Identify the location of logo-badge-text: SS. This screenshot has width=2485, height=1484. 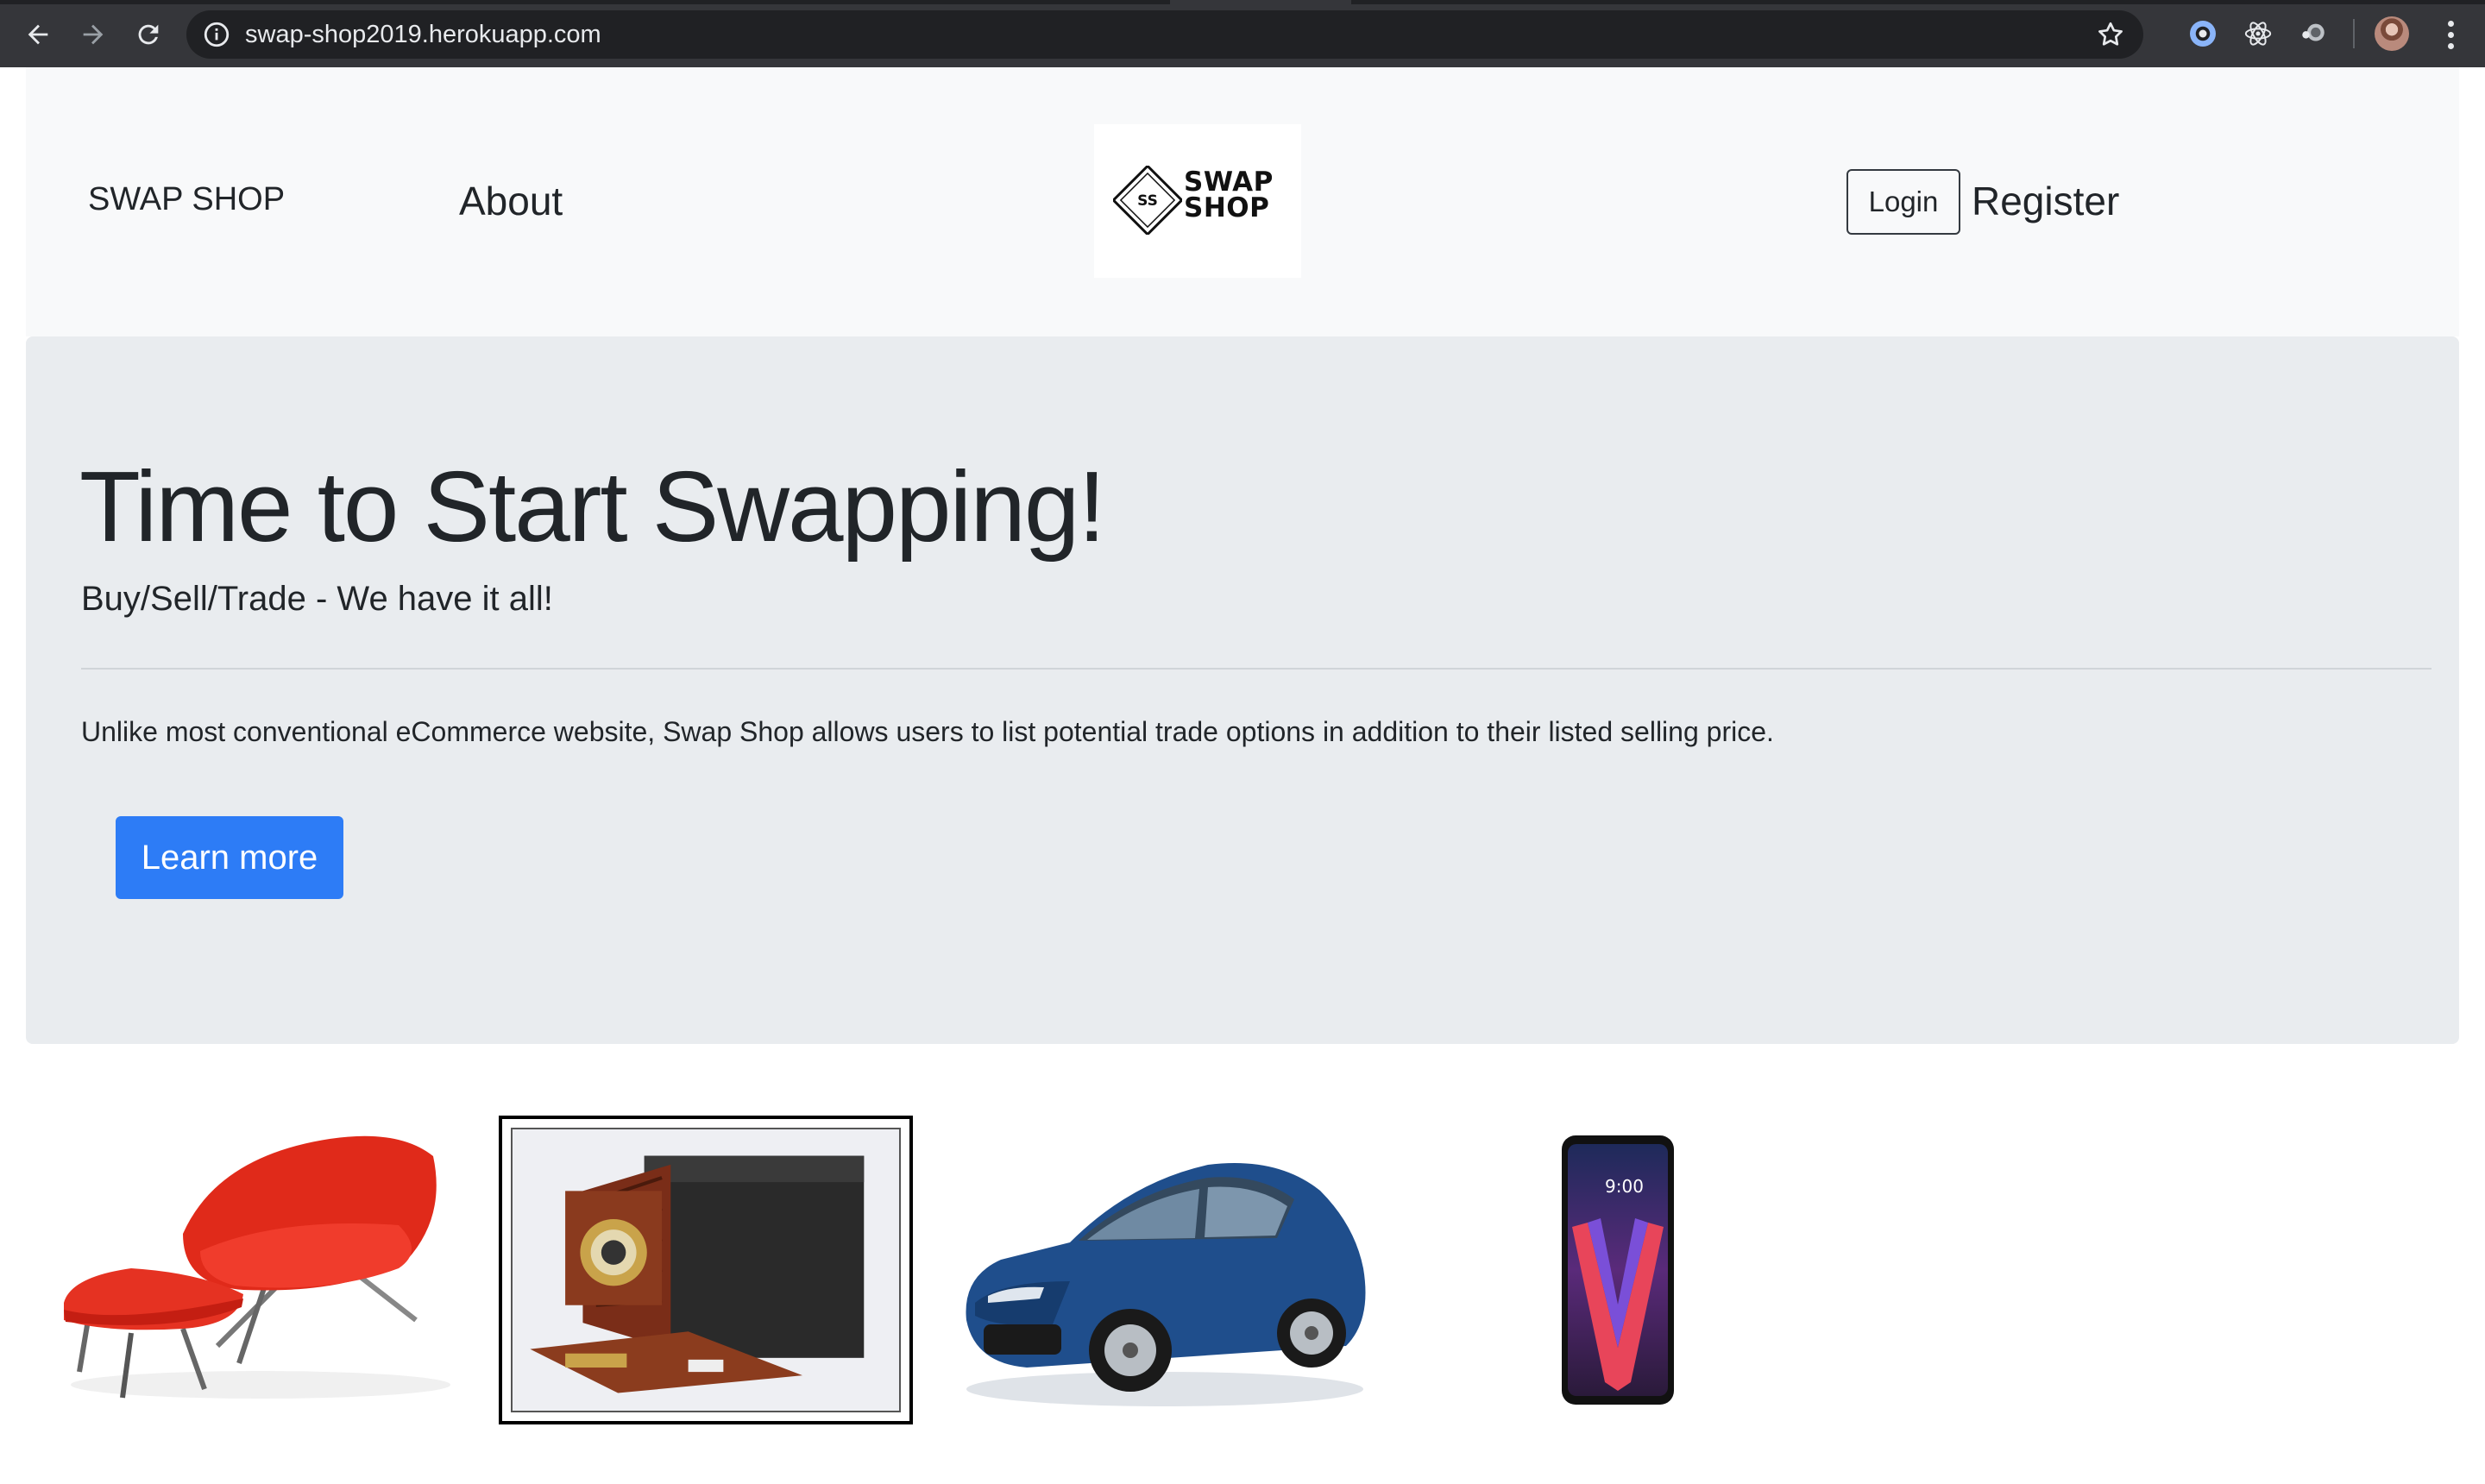
(1147, 201).